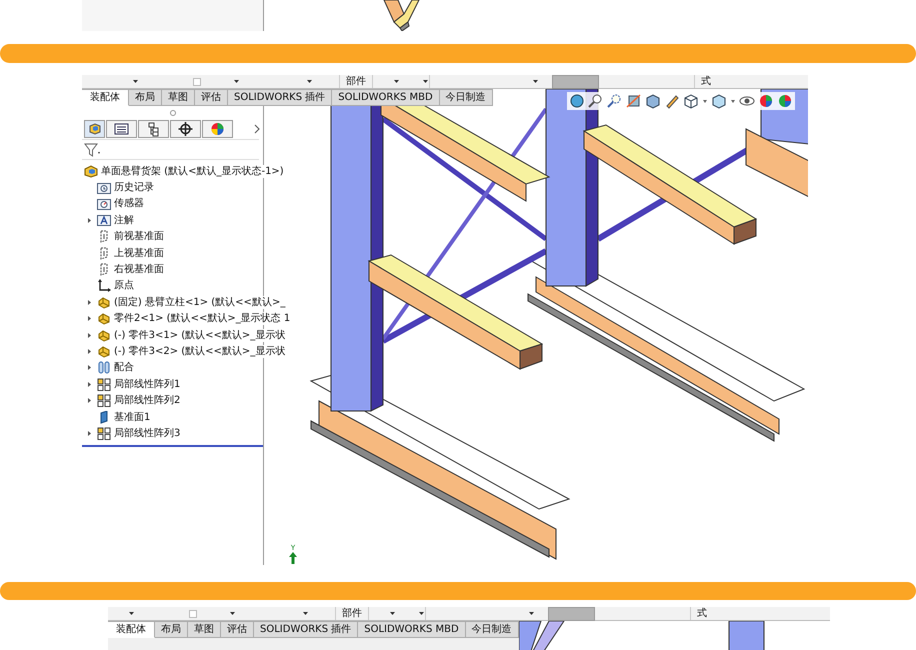 The image size is (916, 650). I want to click on zoom-area-icon, so click(615, 101).